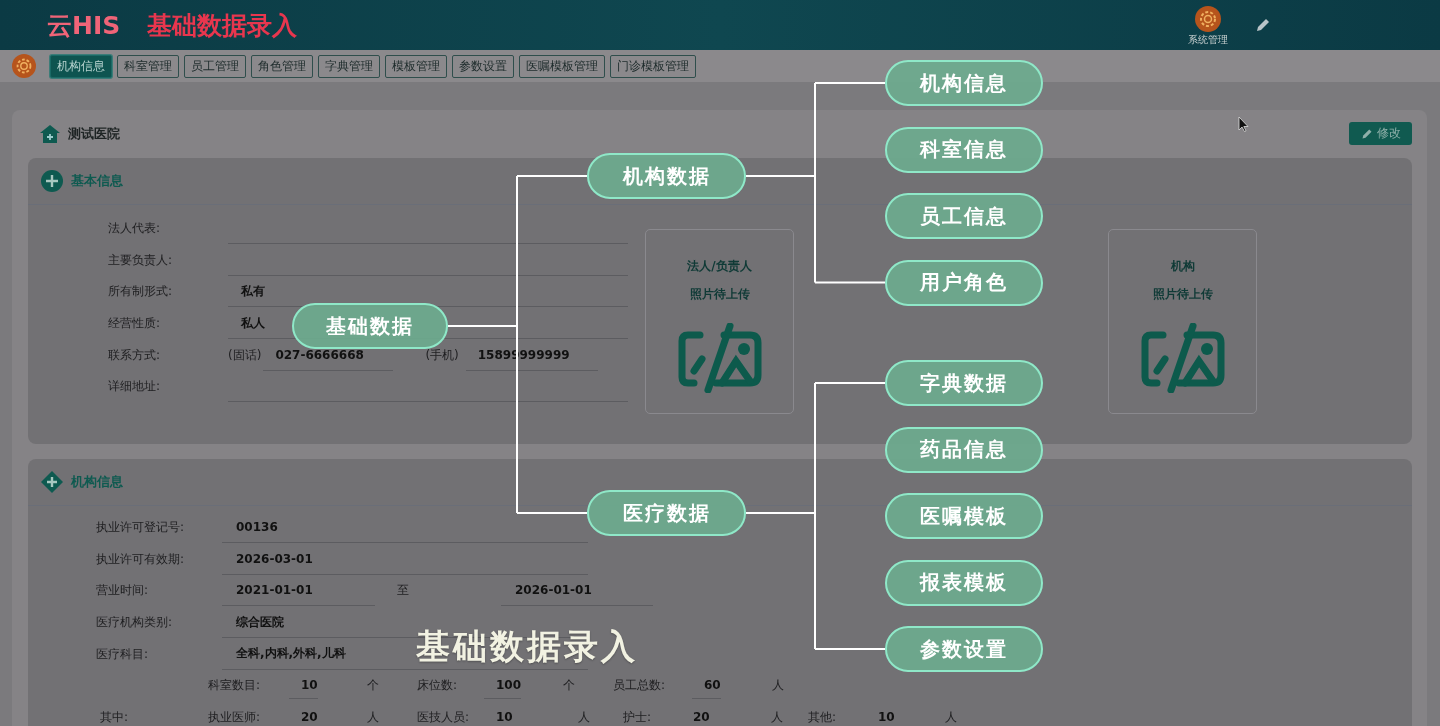  I want to click on field-label: 执业许可登记号:, so click(141, 528).